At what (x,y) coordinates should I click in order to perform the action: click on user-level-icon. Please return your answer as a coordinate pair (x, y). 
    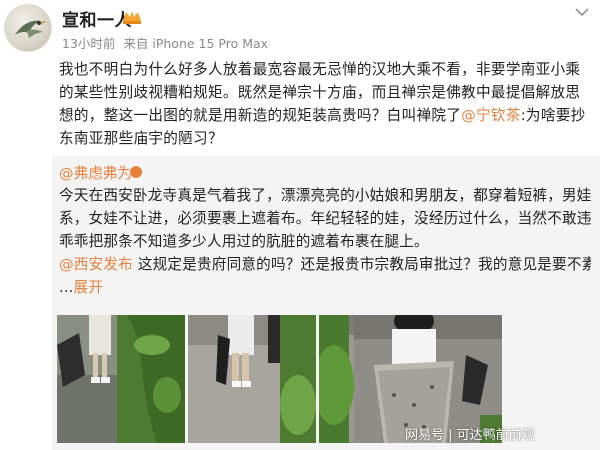
    Looking at the image, I should click on (132, 17).